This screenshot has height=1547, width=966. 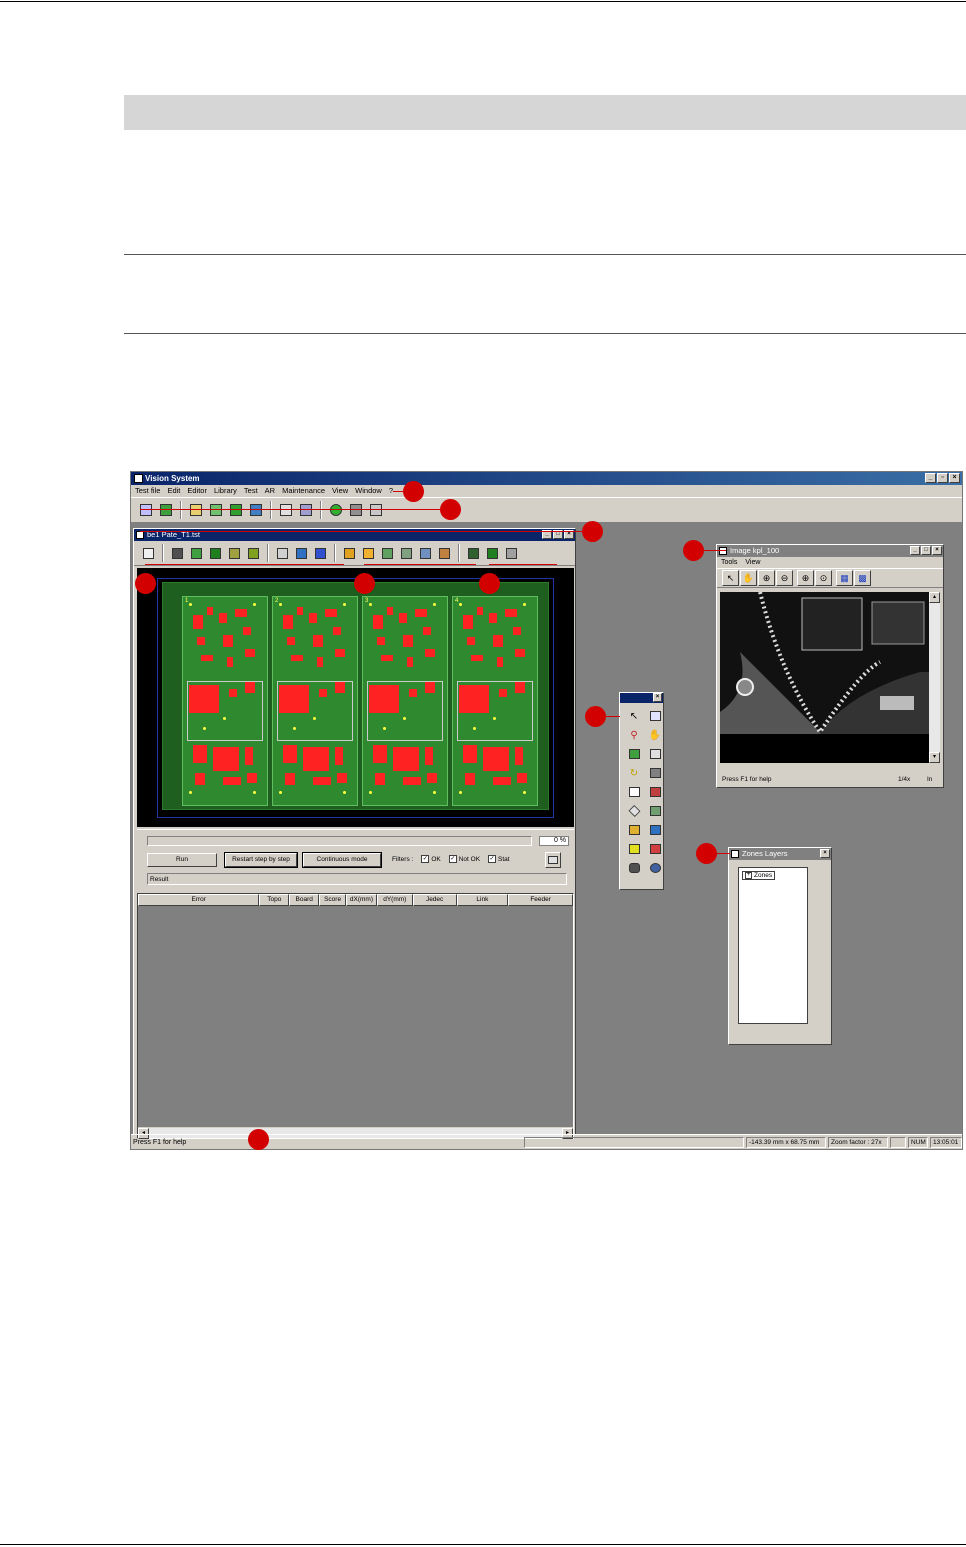 I want to click on view-image-icon, so click(x=492, y=553).